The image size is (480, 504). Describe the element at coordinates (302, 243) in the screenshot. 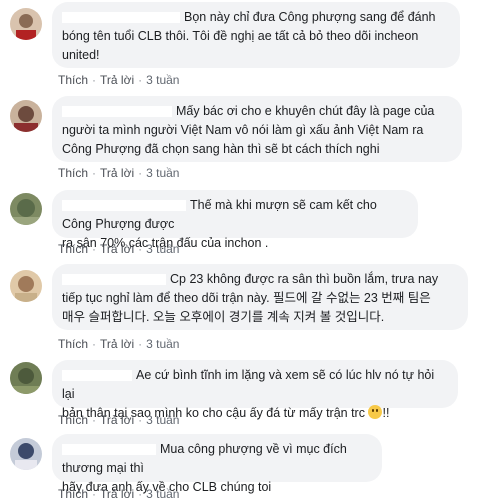

I see `redacted-text` at that location.